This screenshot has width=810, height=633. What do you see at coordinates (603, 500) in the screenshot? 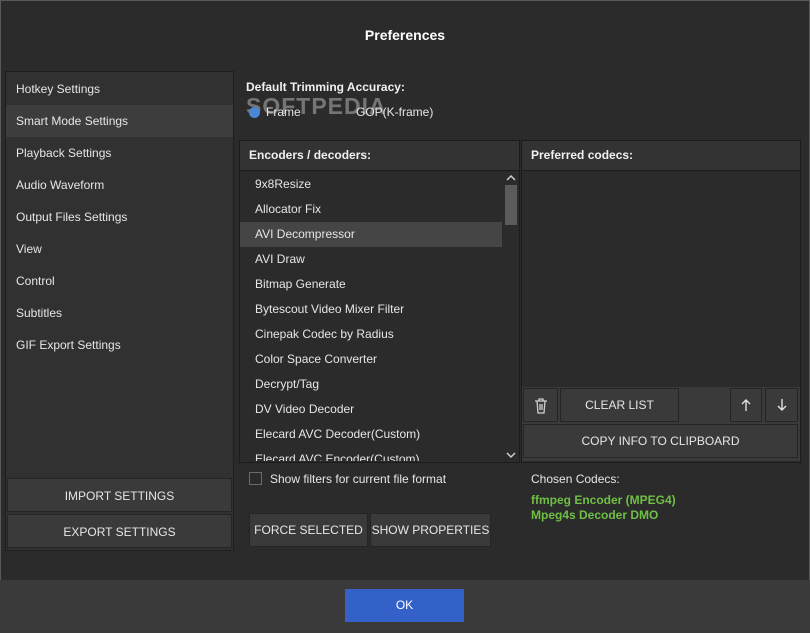
I see `chosen-codec-item: ffmpeg Encoder (MPEG4)` at bounding box center [603, 500].